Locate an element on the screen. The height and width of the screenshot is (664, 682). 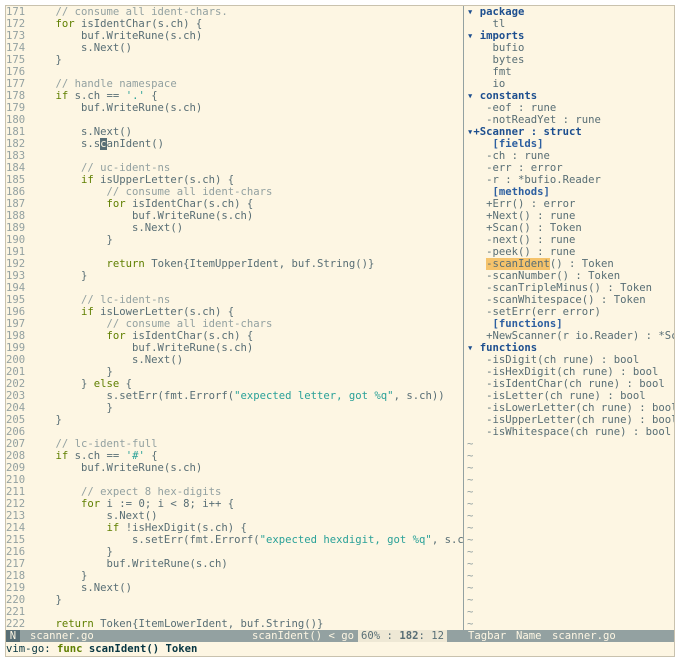
code-line: 217 buf.WriteRune(s.ch) is located at coordinates (234, 564).